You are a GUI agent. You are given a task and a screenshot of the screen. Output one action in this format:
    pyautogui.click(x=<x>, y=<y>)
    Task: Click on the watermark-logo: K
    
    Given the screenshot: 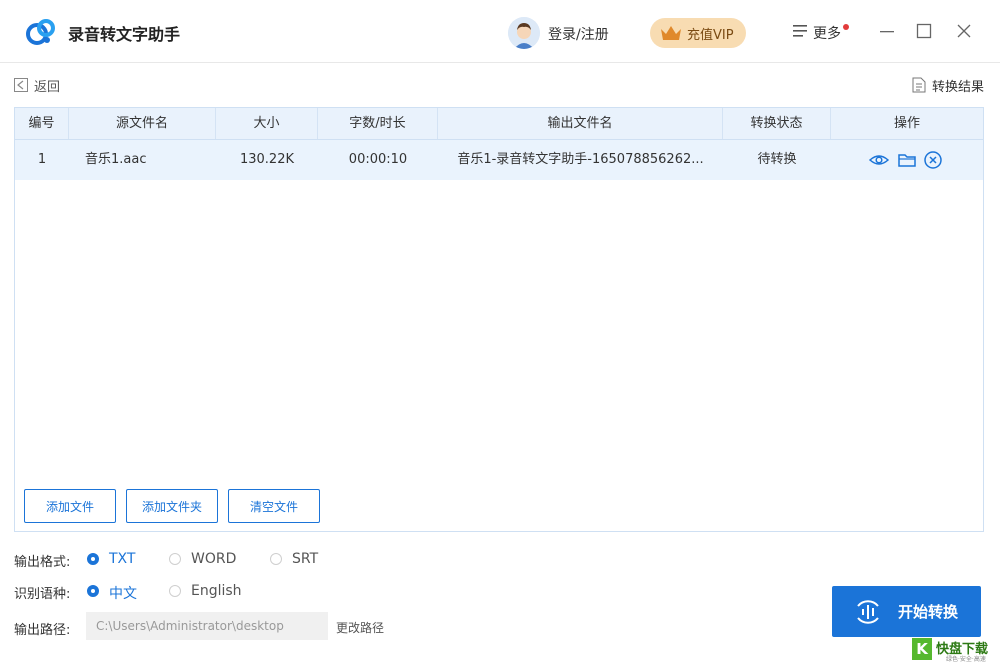 What is the action you would take?
    pyautogui.click(x=922, y=649)
    